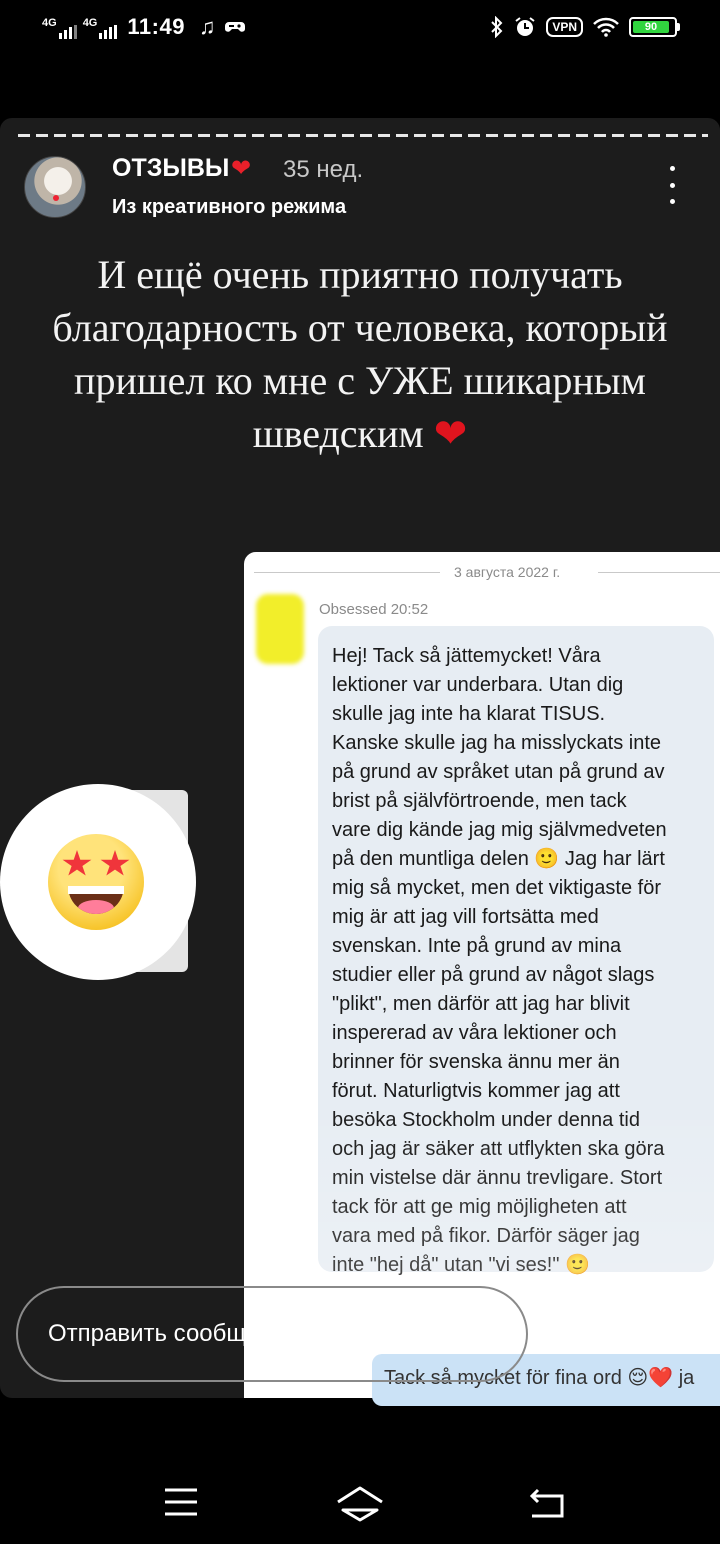  Describe the element at coordinates (585, 27) in the screenshot. I see `status-right: VPN 90` at that location.